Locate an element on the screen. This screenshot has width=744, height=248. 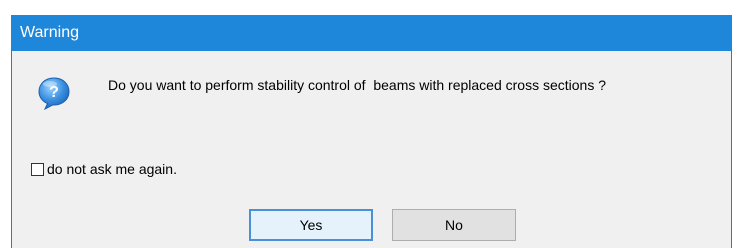
question-icon: ? is located at coordinates (54, 94).